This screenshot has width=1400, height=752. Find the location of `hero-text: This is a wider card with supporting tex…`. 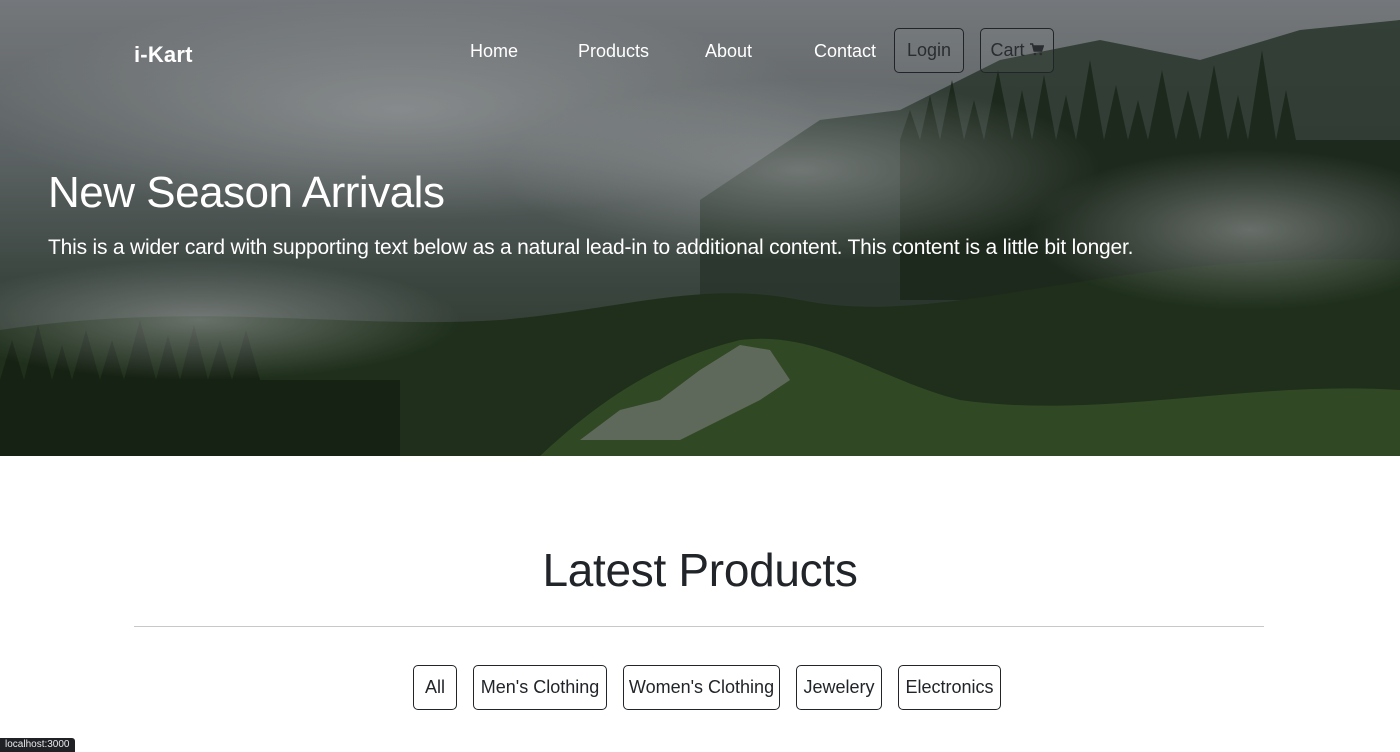

hero-text: This is a wider card with supporting tex… is located at coordinates (591, 247).